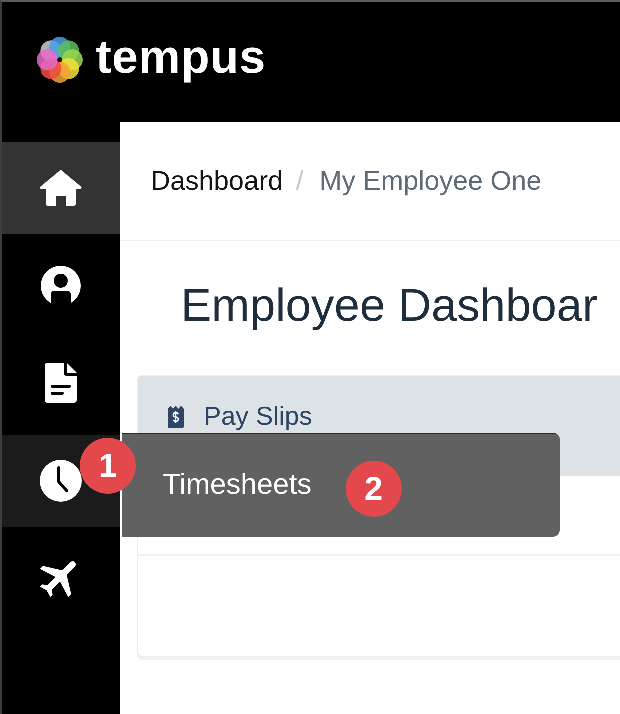 This screenshot has width=620, height=714. What do you see at coordinates (60, 60) in the screenshot?
I see `flower-logo-icon` at bounding box center [60, 60].